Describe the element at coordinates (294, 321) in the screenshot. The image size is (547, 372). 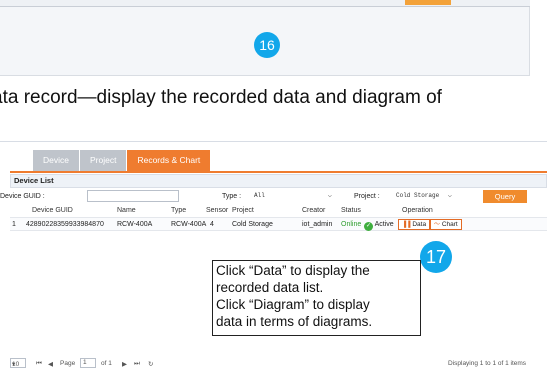
I see `callout-line: data in terms of diagrams.` at that location.